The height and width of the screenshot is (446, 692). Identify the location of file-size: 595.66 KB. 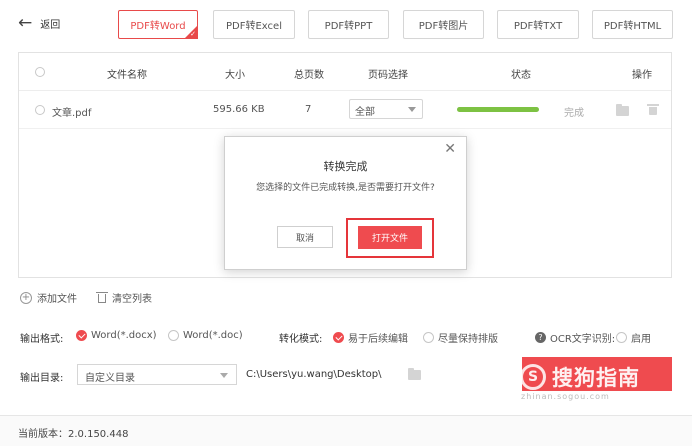
(239, 109).